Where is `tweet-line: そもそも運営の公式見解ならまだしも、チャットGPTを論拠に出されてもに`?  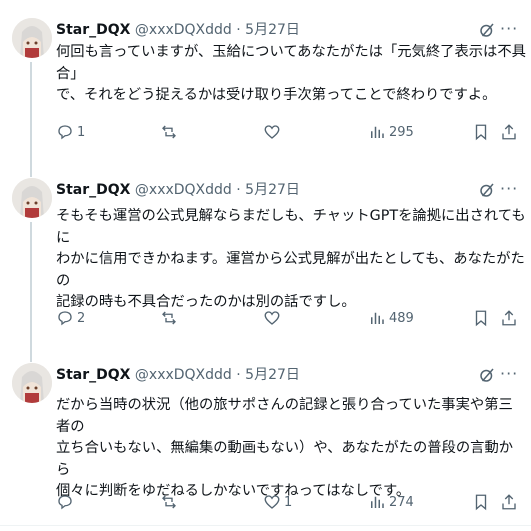 tweet-line: そもそも運営の公式見解ならまだしも、チャットGPTを論拠に出されてもに is located at coordinates (291, 227).